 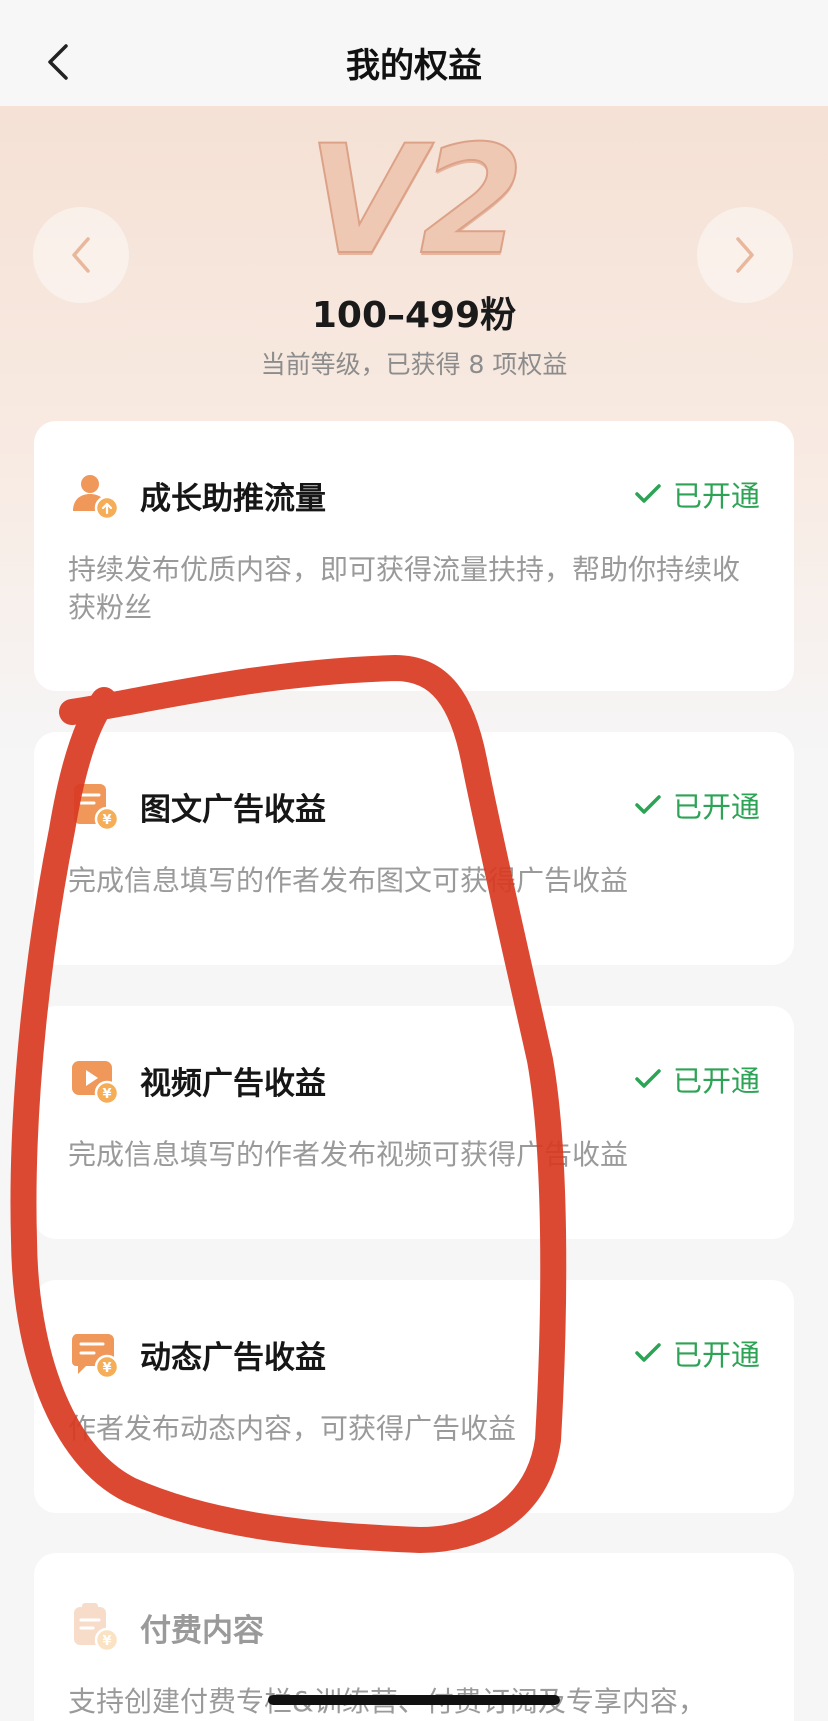 What do you see at coordinates (81, 255) in the screenshot?
I see `chevron-left-icon` at bounding box center [81, 255].